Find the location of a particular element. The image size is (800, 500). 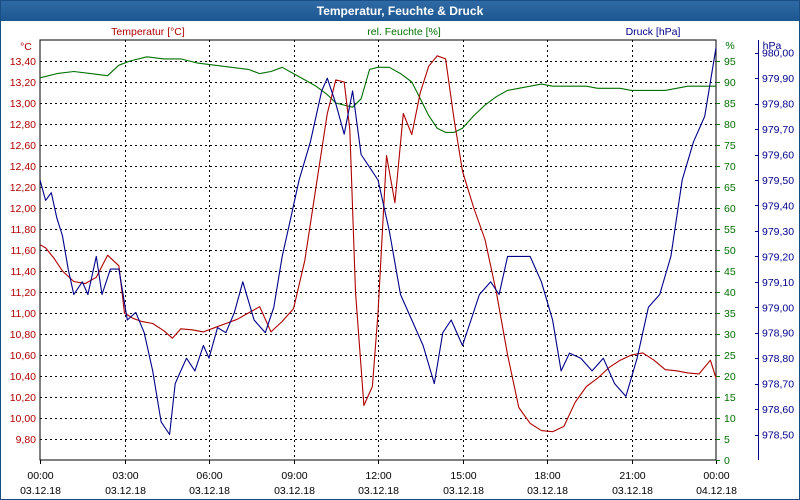

pressure-tick-label: 978,60 is located at coordinates (778, 410).